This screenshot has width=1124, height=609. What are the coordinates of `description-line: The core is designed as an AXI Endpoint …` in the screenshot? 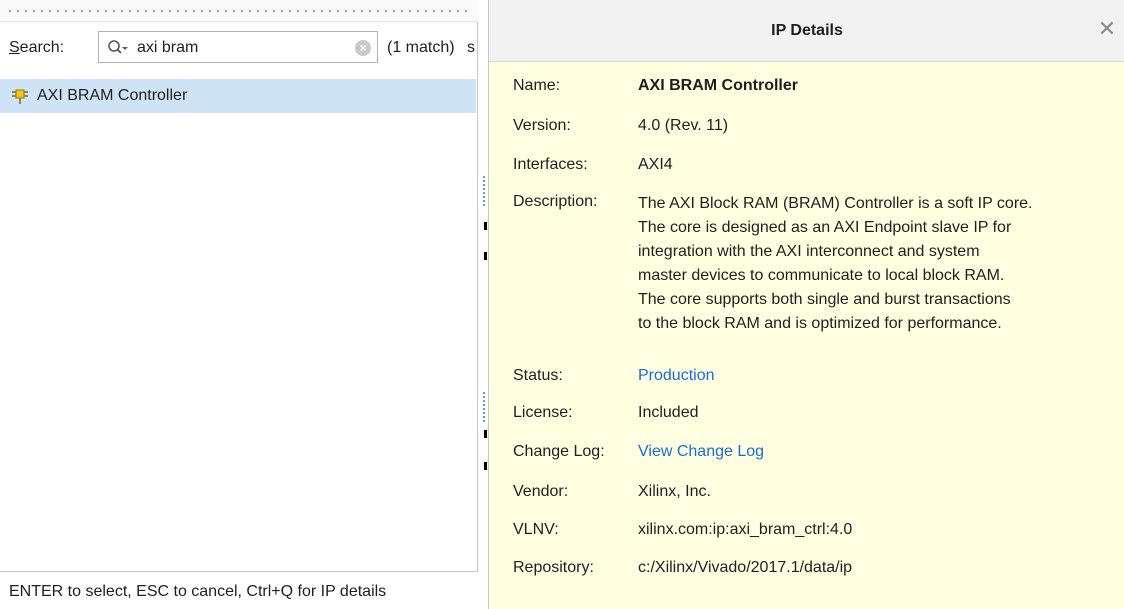 It's located at (825, 227).